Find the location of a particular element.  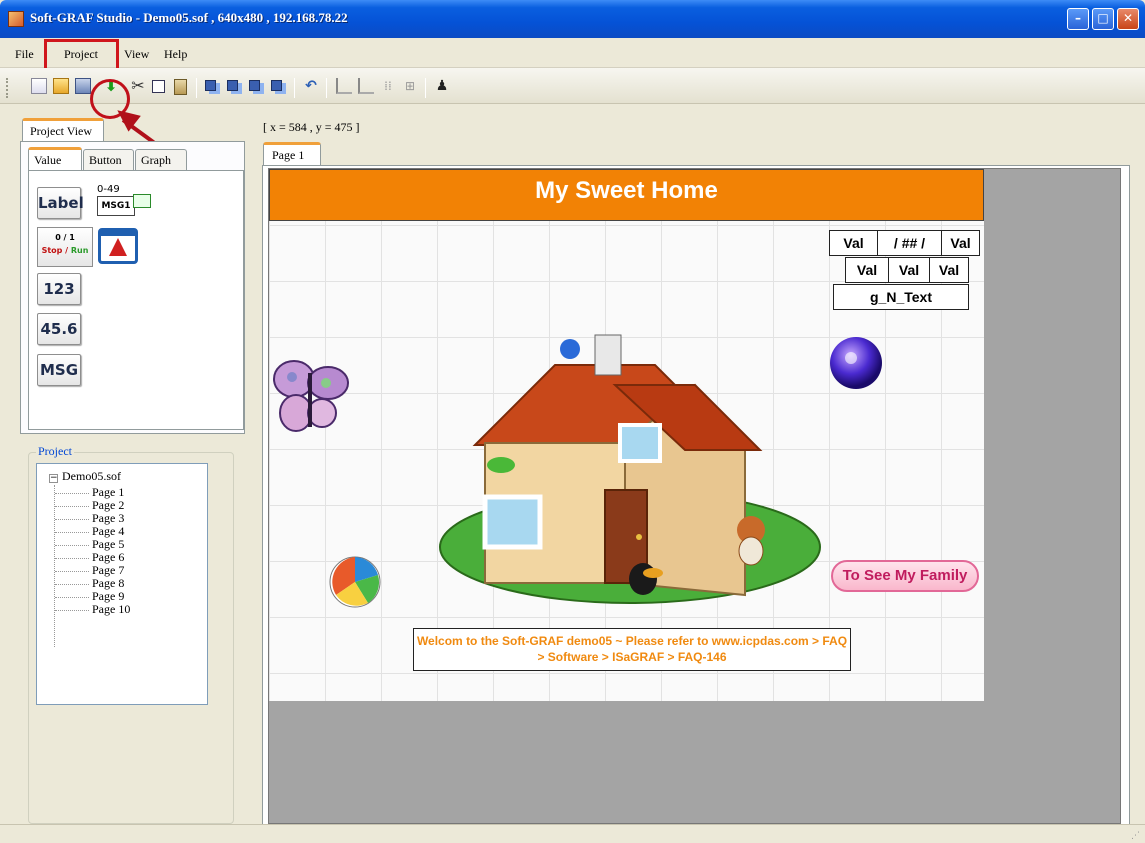

stop-run-tool-button: 0 / 1 Stop / Run is located at coordinates (65, 247).